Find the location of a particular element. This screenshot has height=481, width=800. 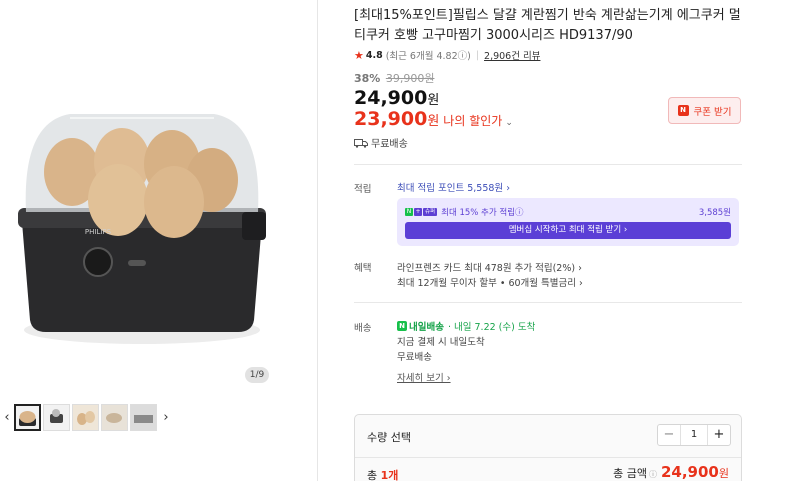

npay-icon: N is located at coordinates (409, 212).